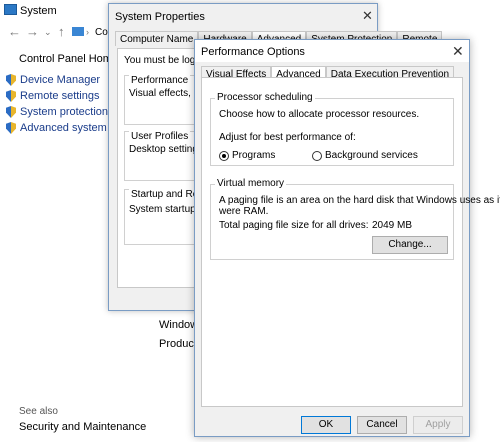 Image resolution: width=500 pixels, height=442 pixels. I want to click on sidebar-item-device-manager: Device Manager, so click(53, 80).